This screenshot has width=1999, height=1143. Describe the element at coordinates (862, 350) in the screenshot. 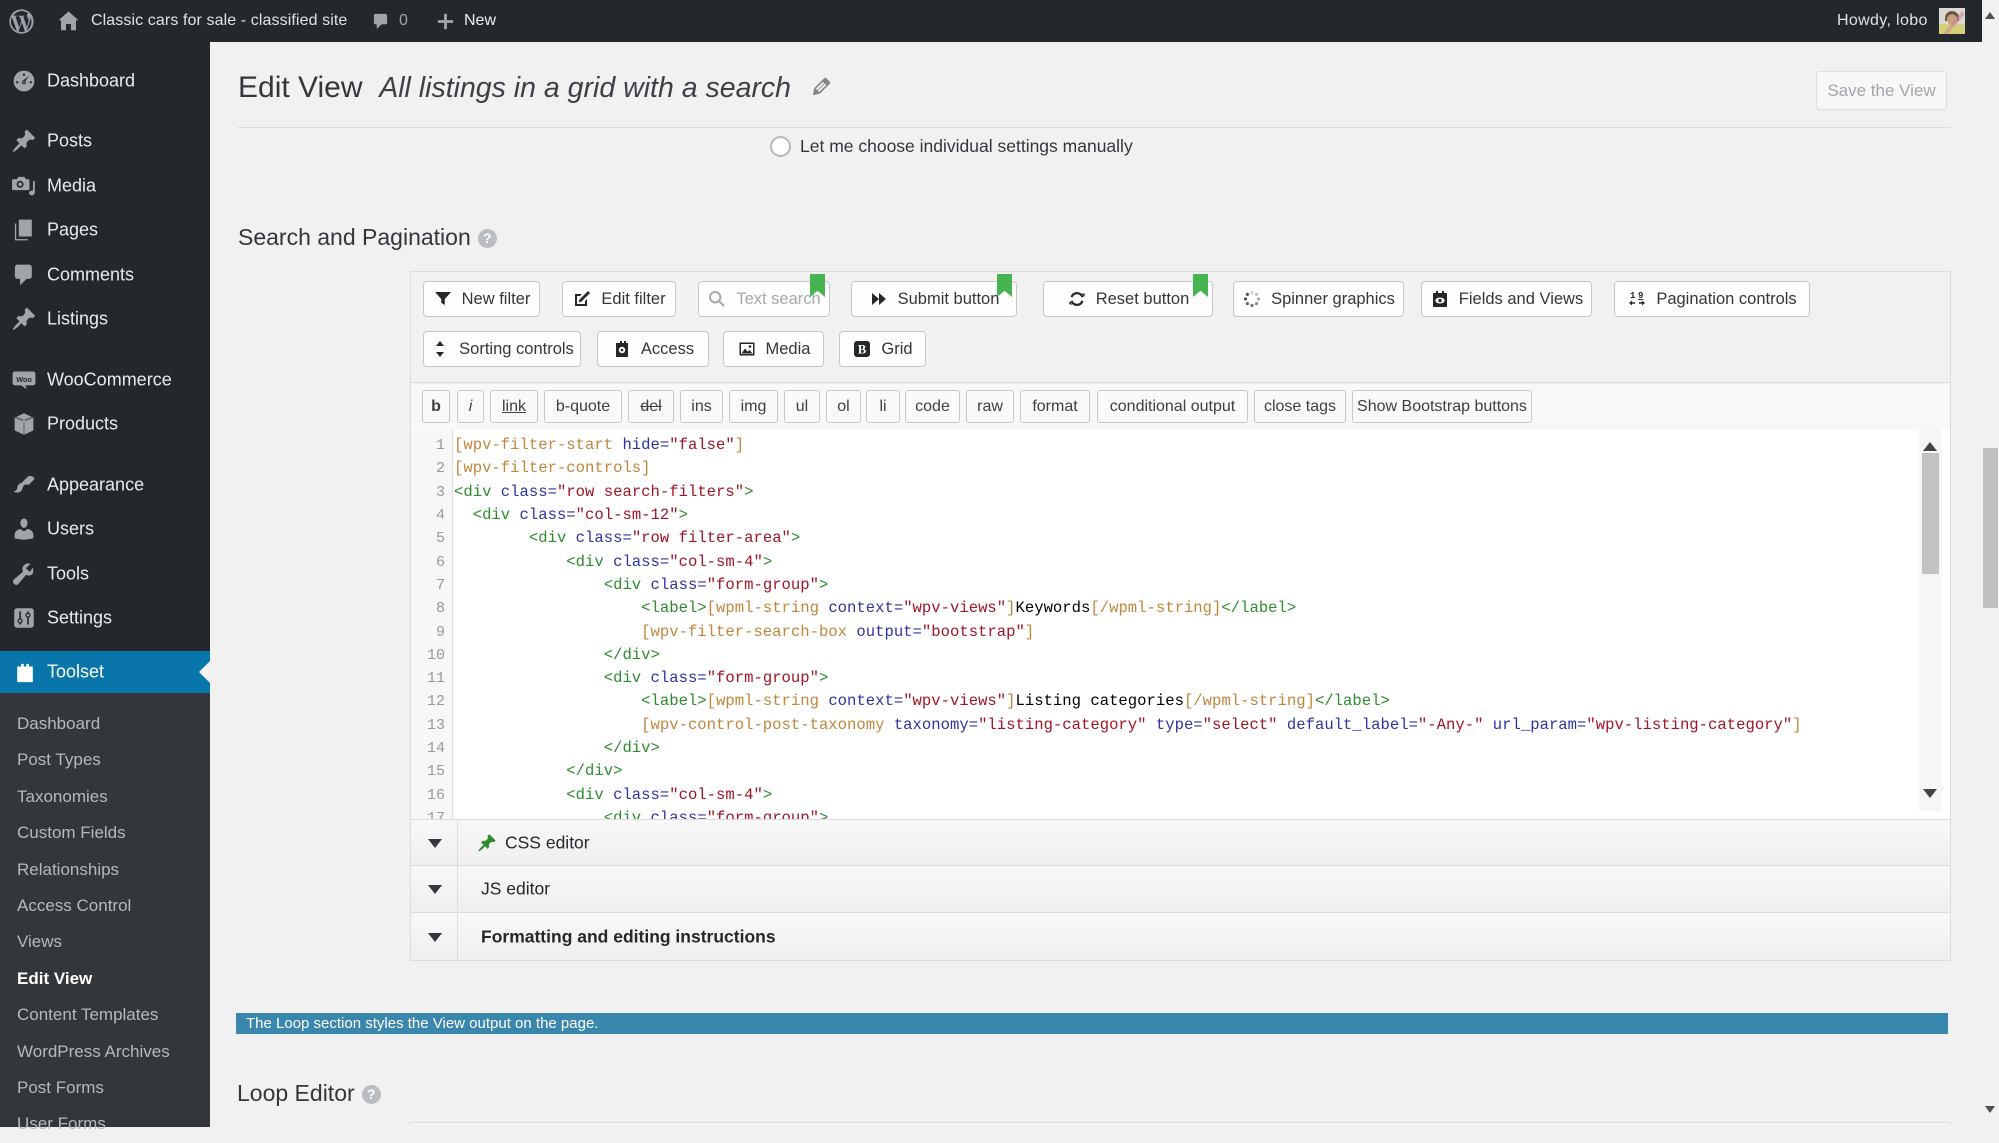

I see `svg-text: B` at that location.